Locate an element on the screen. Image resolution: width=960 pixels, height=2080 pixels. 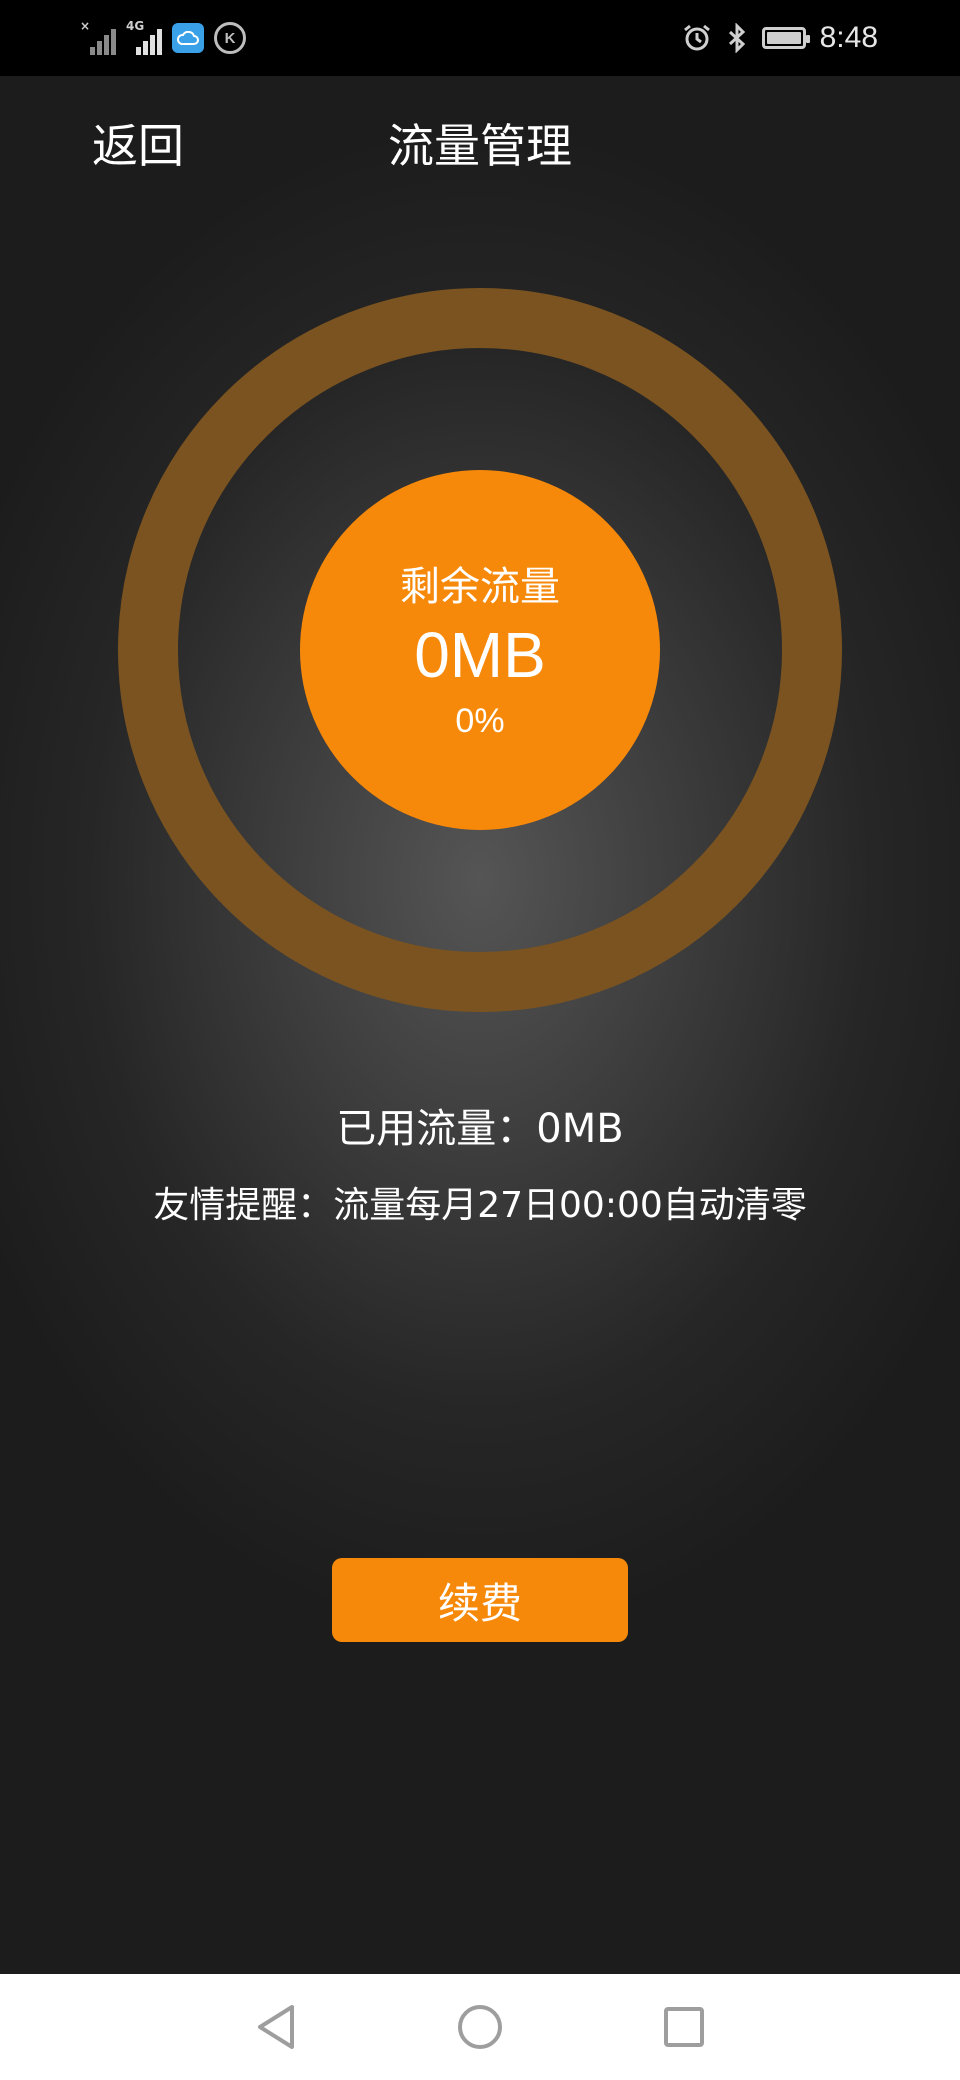
remaining-traffic-value: 0MB is located at coordinates (480, 654).